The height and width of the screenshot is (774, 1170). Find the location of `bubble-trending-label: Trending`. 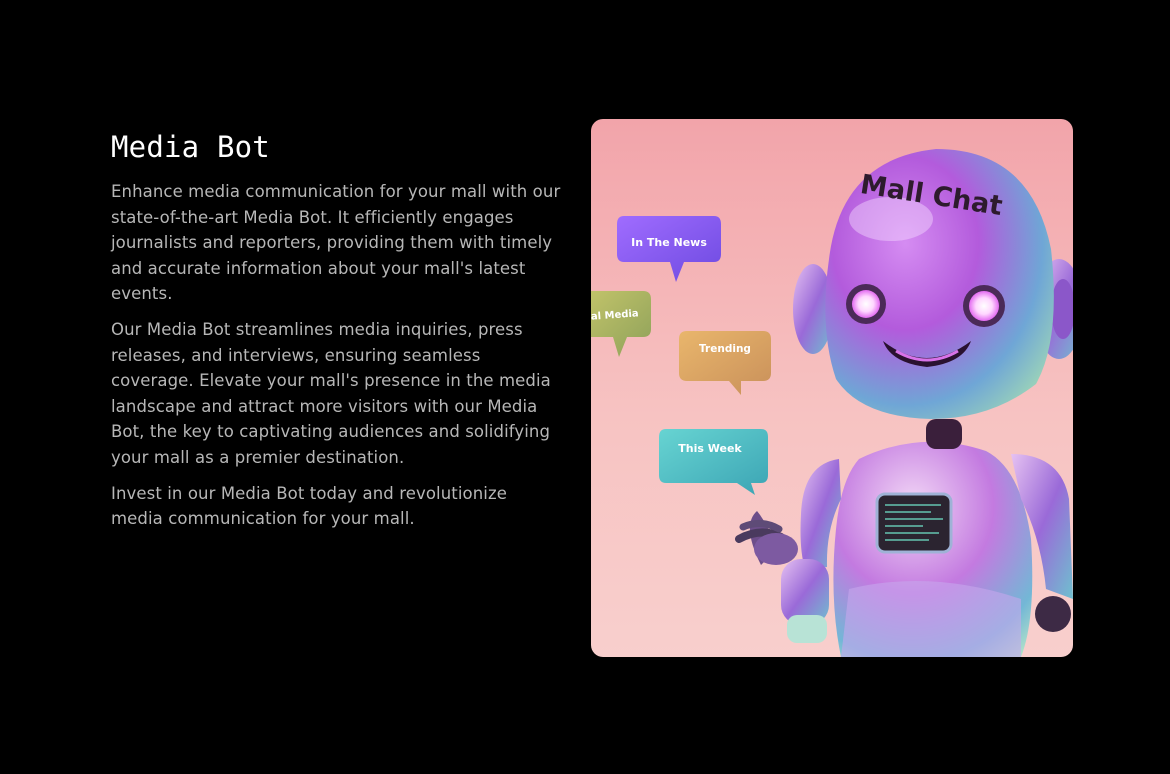

bubble-trending-label: Trending is located at coordinates (725, 349).